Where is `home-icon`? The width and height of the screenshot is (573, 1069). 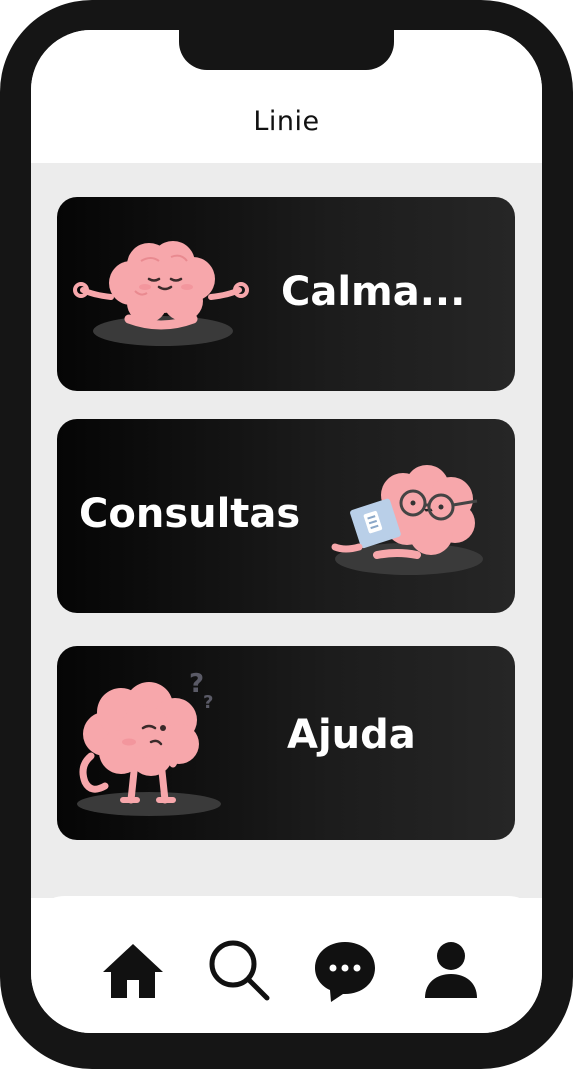 home-icon is located at coordinates (133, 971).